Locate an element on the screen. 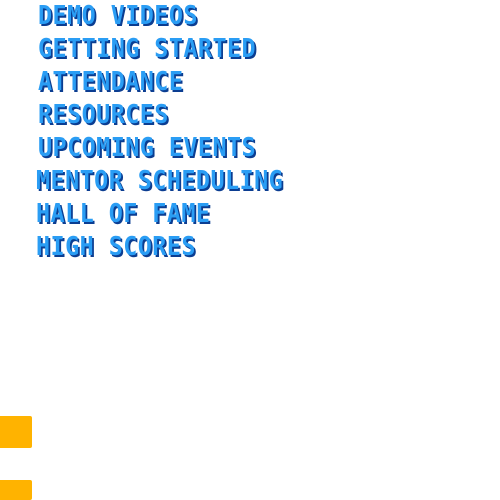  accent-block-lower is located at coordinates (16, 490).